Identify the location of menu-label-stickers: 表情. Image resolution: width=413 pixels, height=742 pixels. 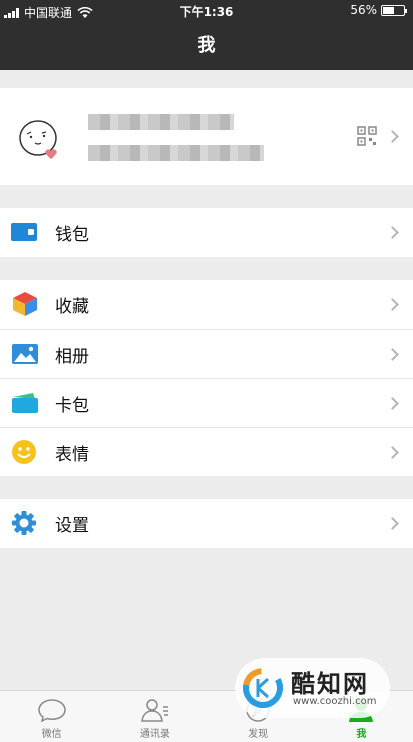
(72, 454).